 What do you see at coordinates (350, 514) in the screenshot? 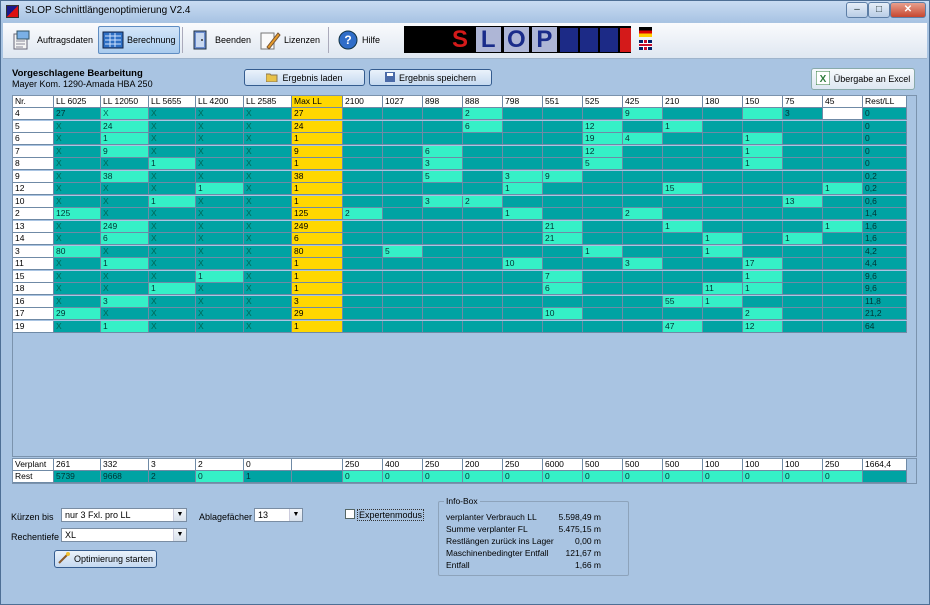
I see `expertenmodus-checkbox` at bounding box center [350, 514].